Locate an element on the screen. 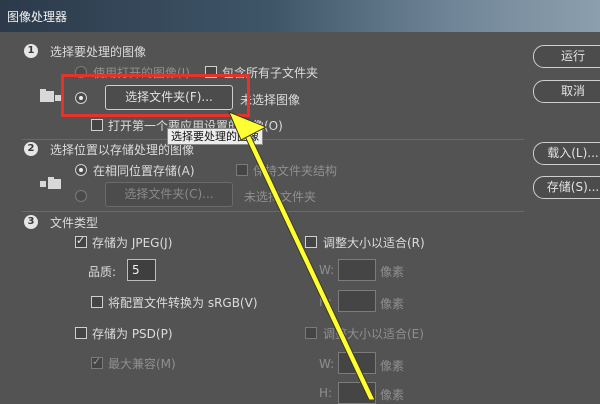  arrow-head is located at coordinates (248, 126).